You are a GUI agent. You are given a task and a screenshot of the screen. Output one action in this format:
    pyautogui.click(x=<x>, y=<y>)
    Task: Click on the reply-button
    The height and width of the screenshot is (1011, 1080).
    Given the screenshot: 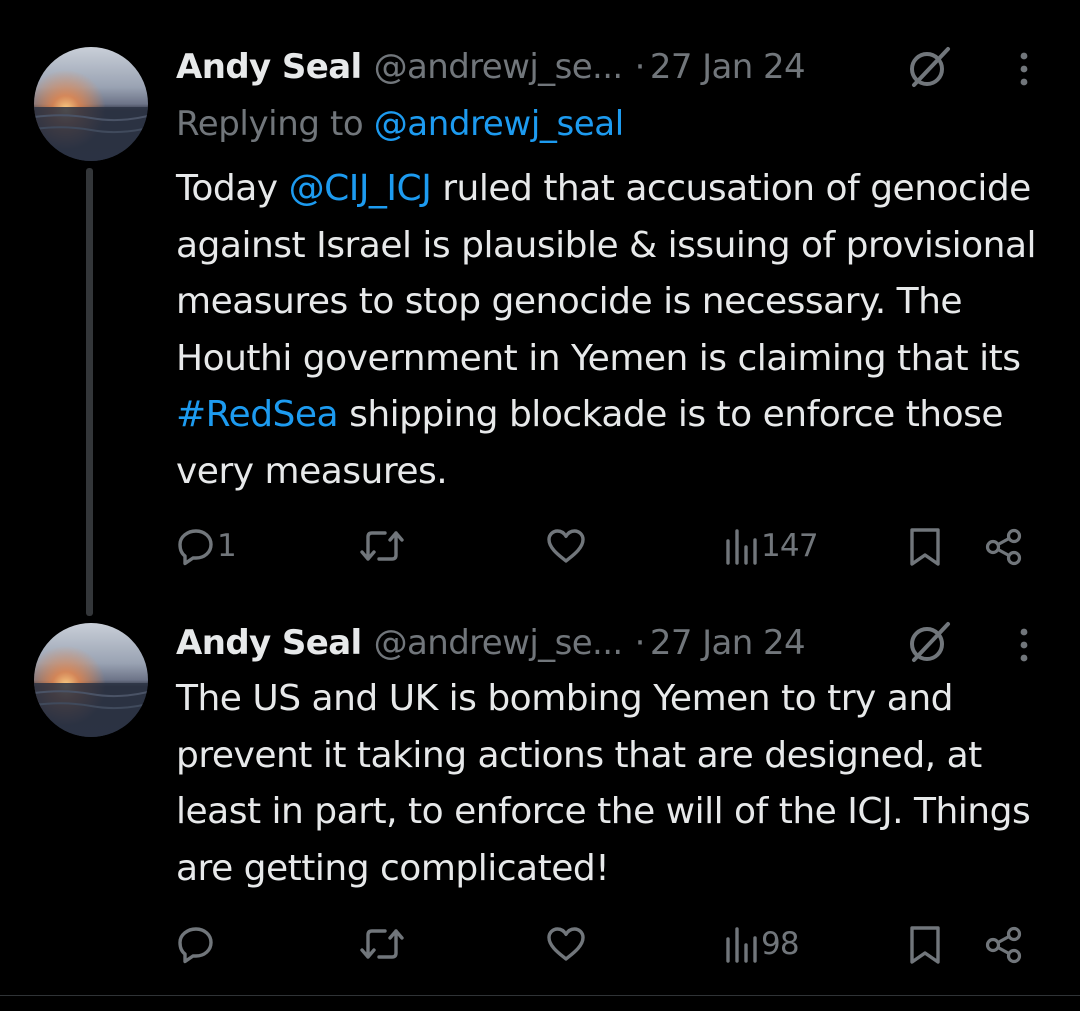 What is the action you would take?
    pyautogui.click(x=196, y=944)
    